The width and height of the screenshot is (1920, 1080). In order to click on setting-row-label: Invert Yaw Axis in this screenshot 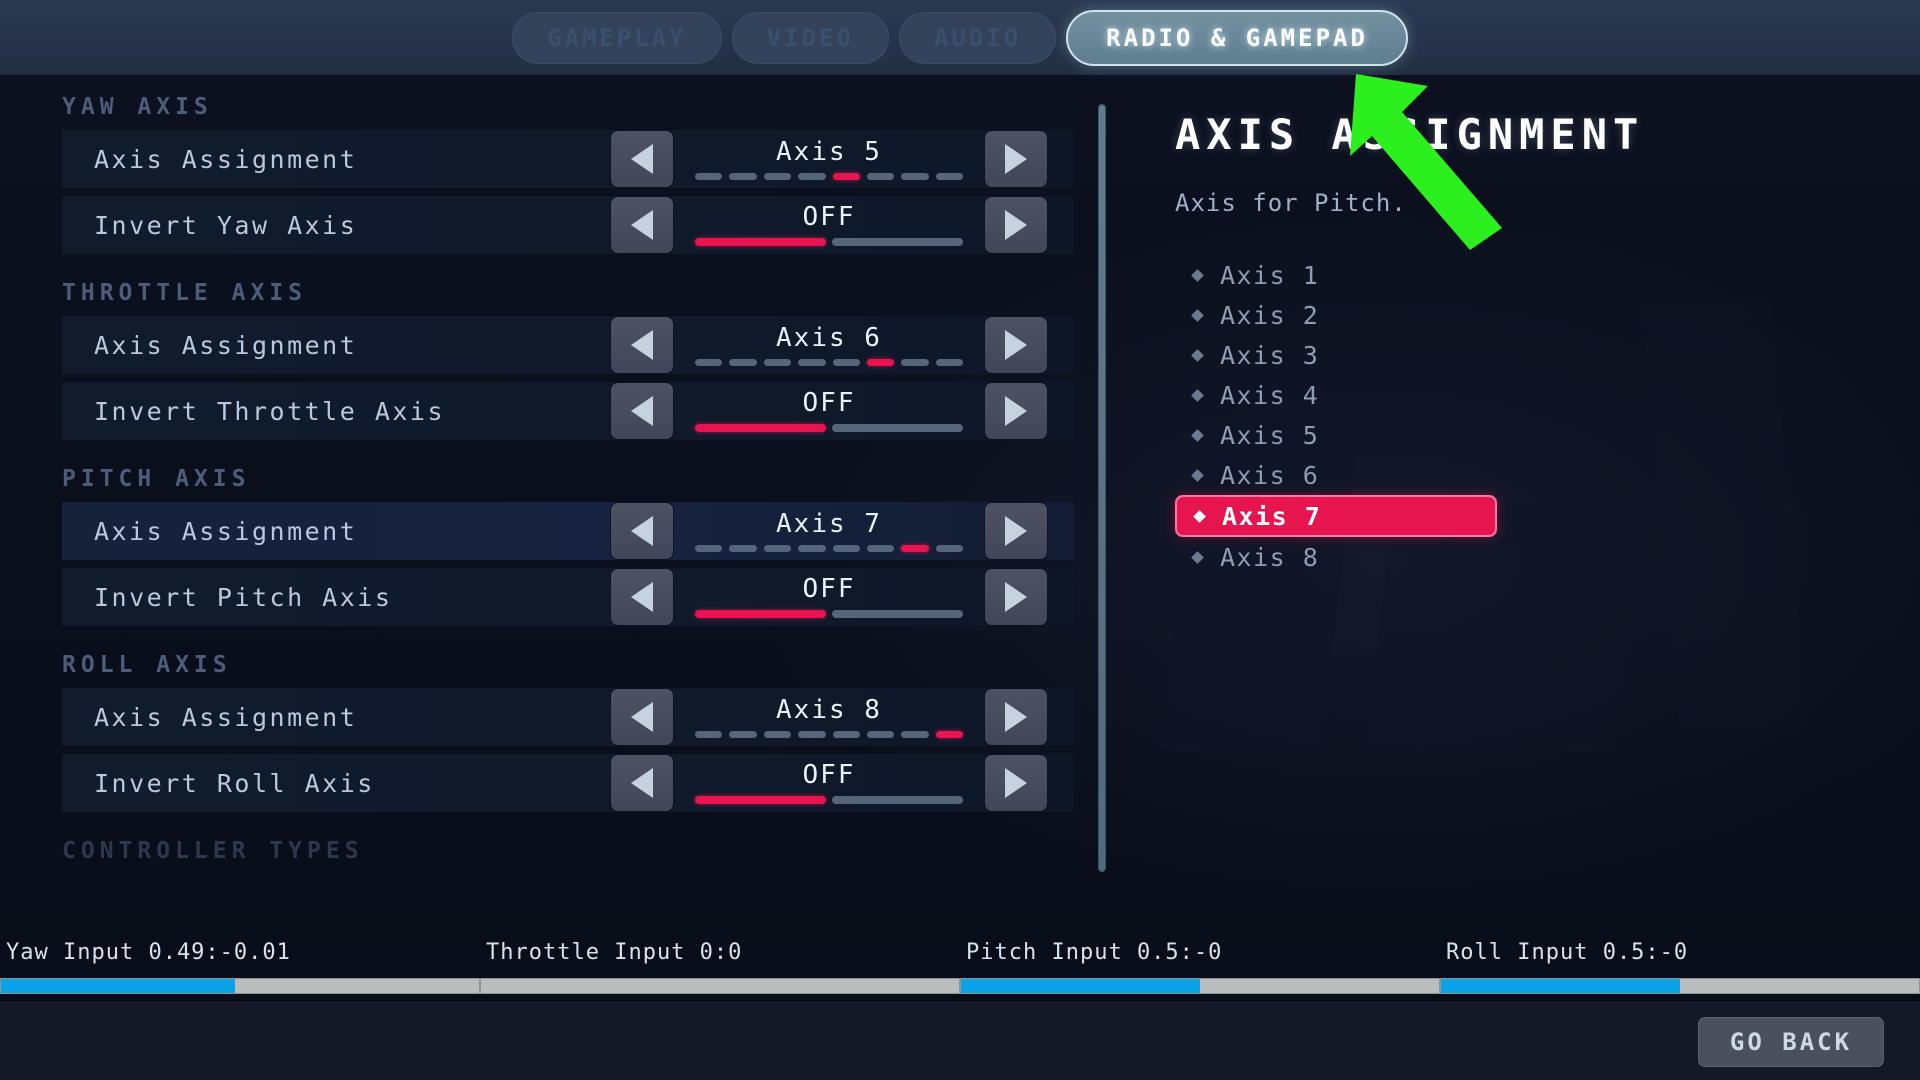, I will do `click(226, 225)`.